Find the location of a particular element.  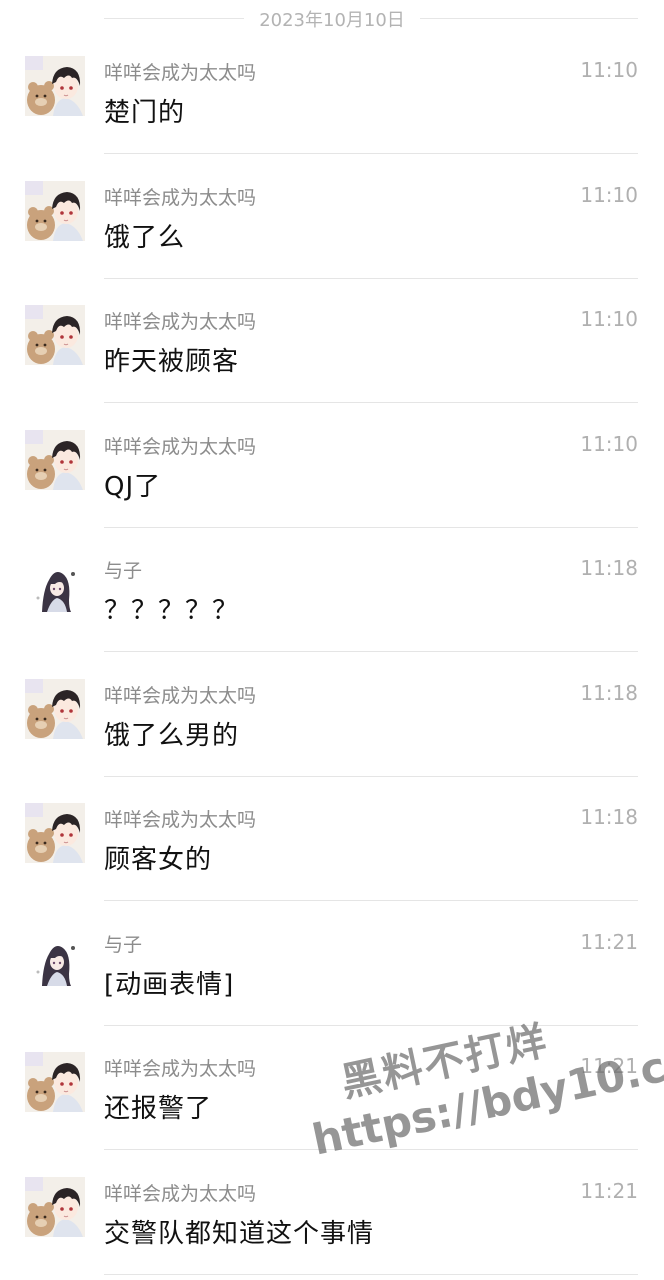

message-item: 咩咩会成为太太吗 11:10 楚门的 is located at coordinates (332, 77).